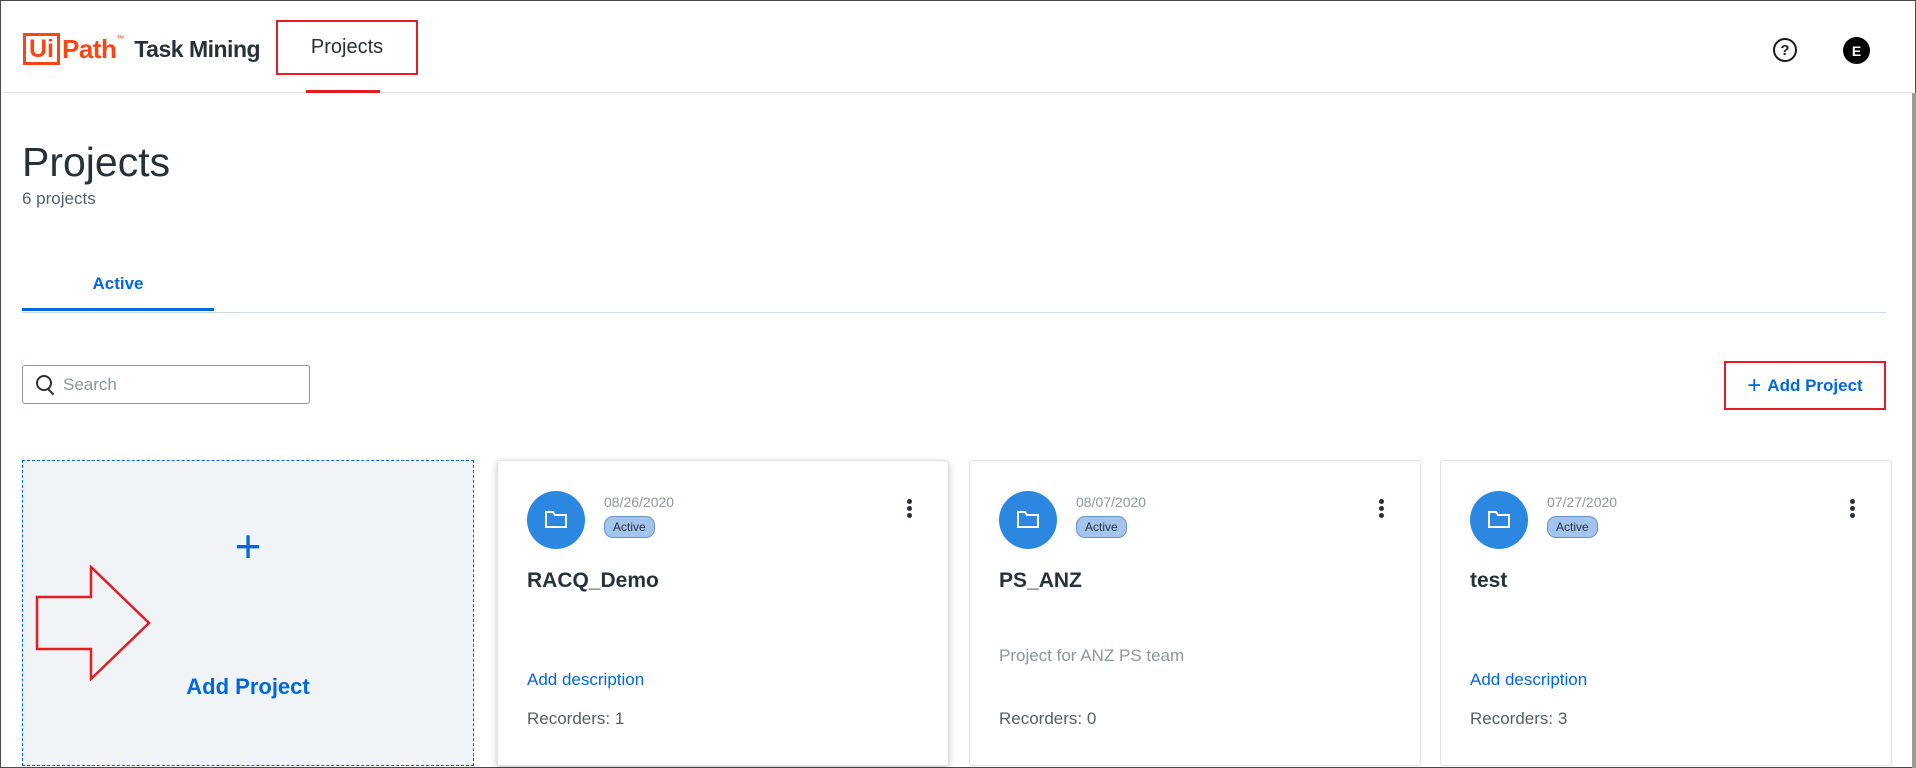 This screenshot has width=1916, height=768. I want to click on search-box, so click(166, 384).